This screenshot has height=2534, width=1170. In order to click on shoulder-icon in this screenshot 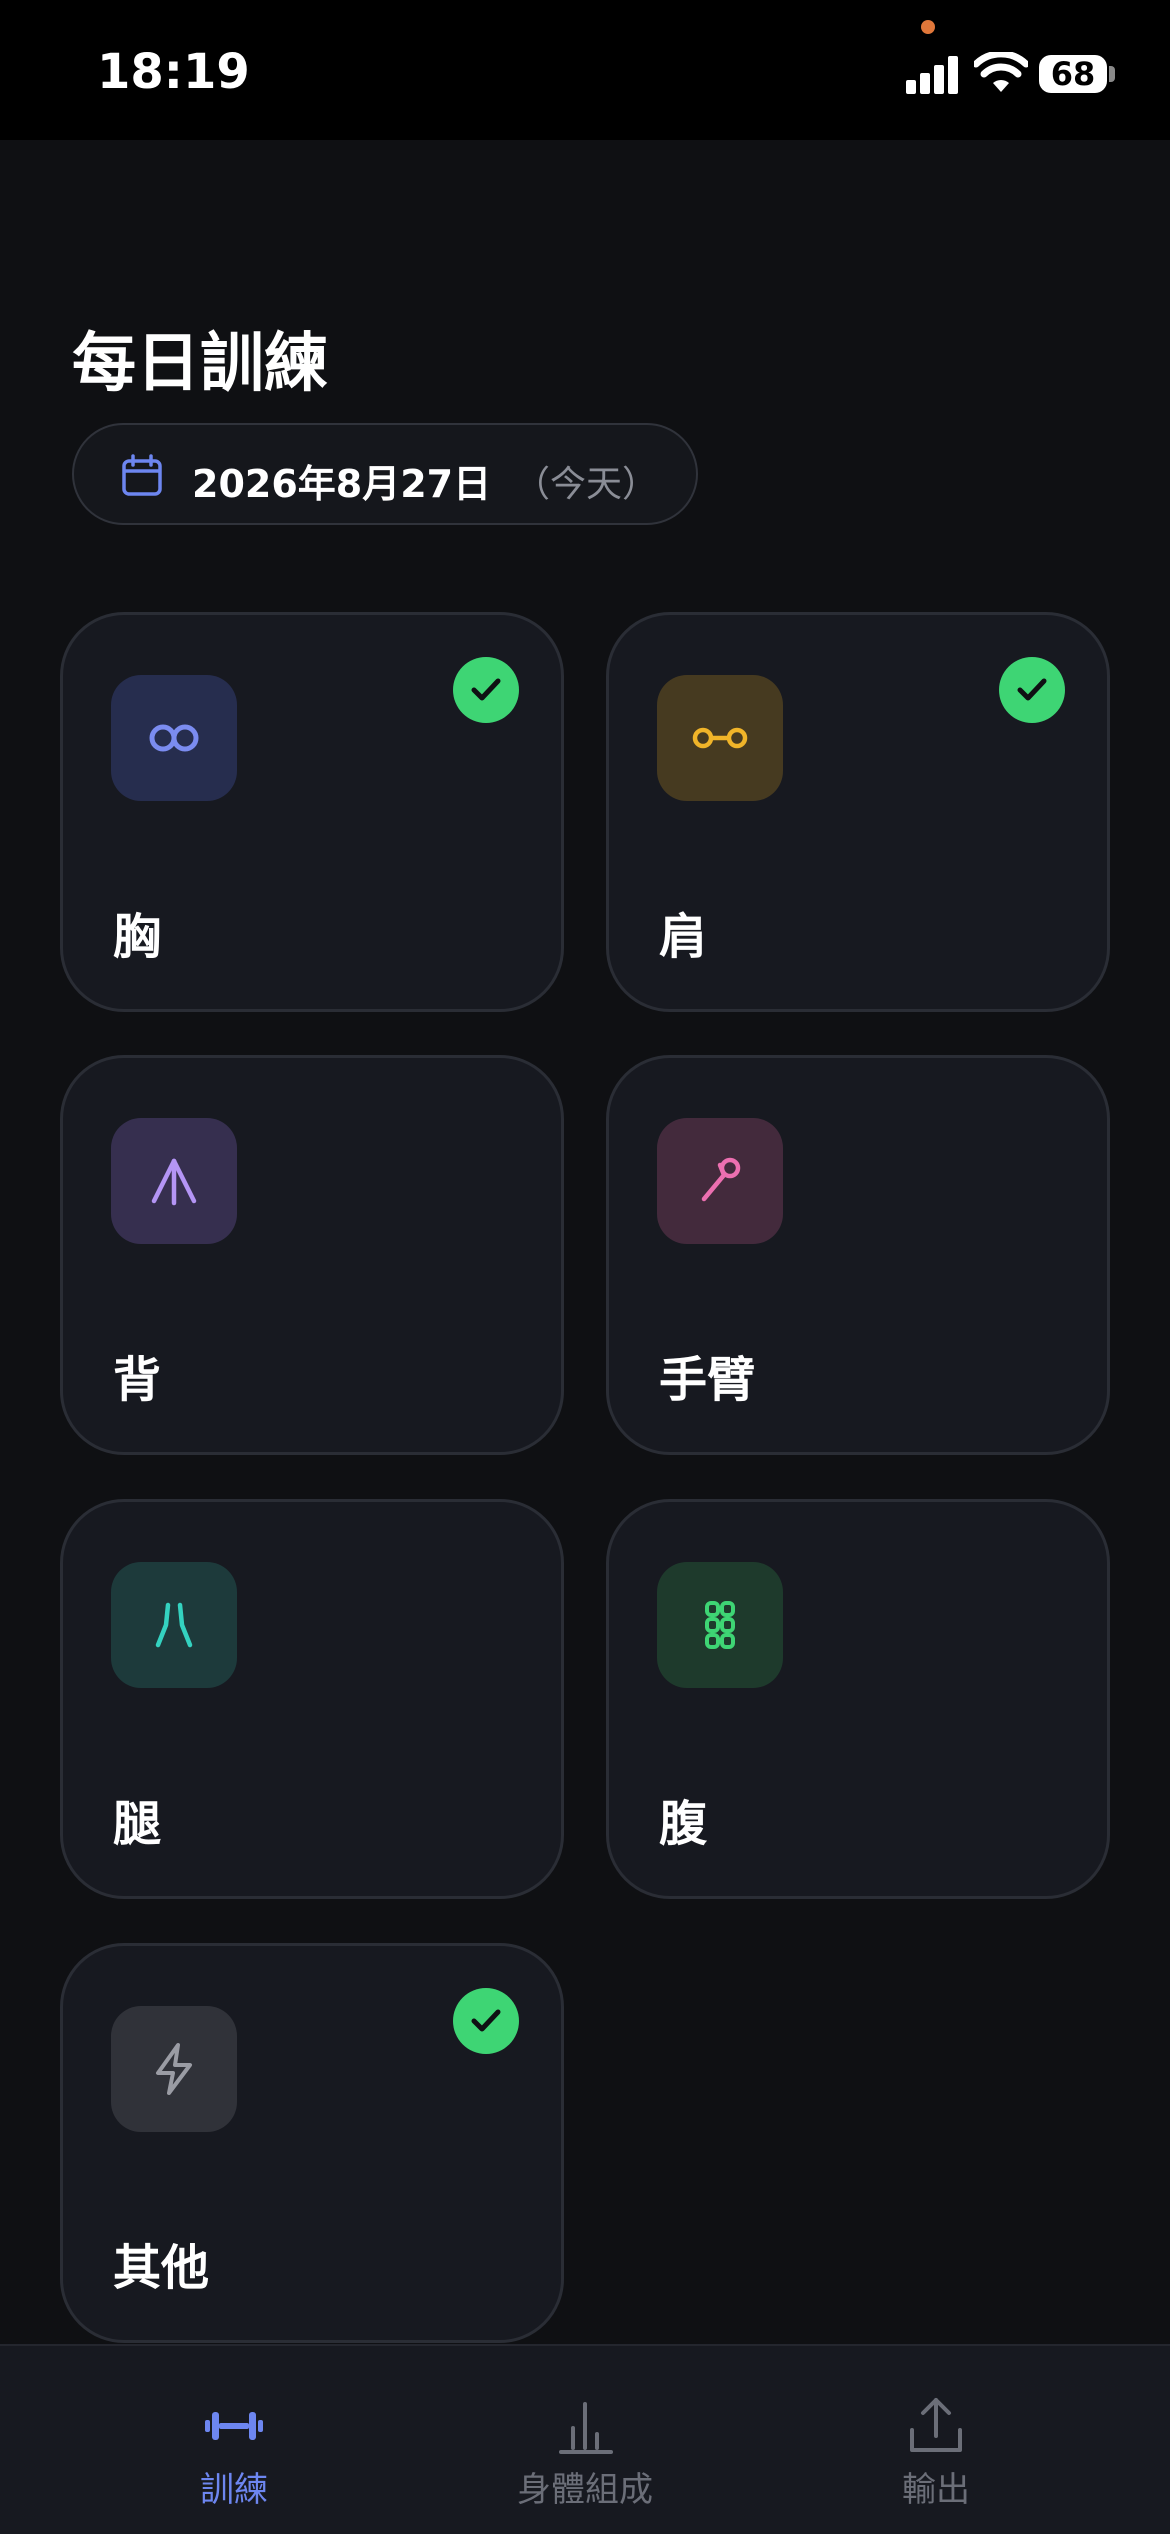, I will do `click(720, 738)`.